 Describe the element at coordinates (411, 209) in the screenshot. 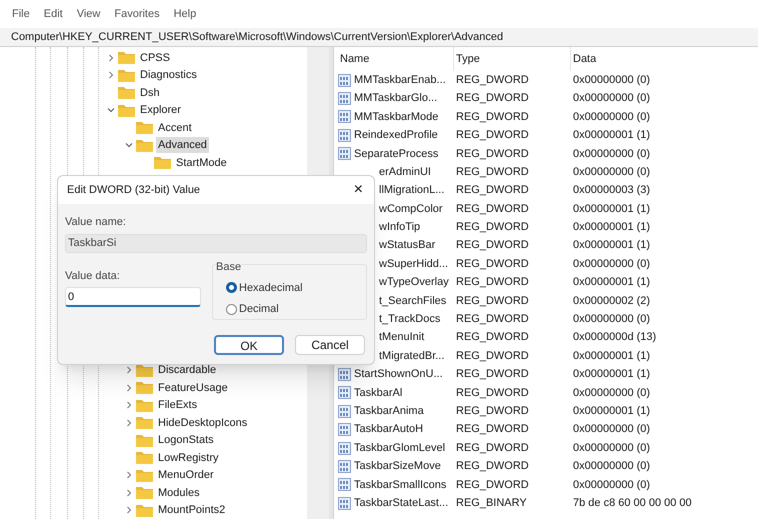

I see `table-cell-text: wCompColor` at that location.